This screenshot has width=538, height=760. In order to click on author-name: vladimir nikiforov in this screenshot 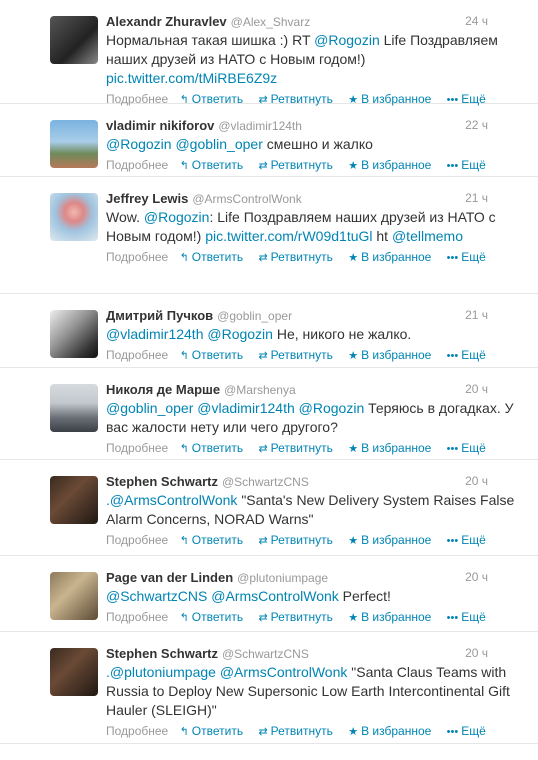, I will do `click(160, 125)`.